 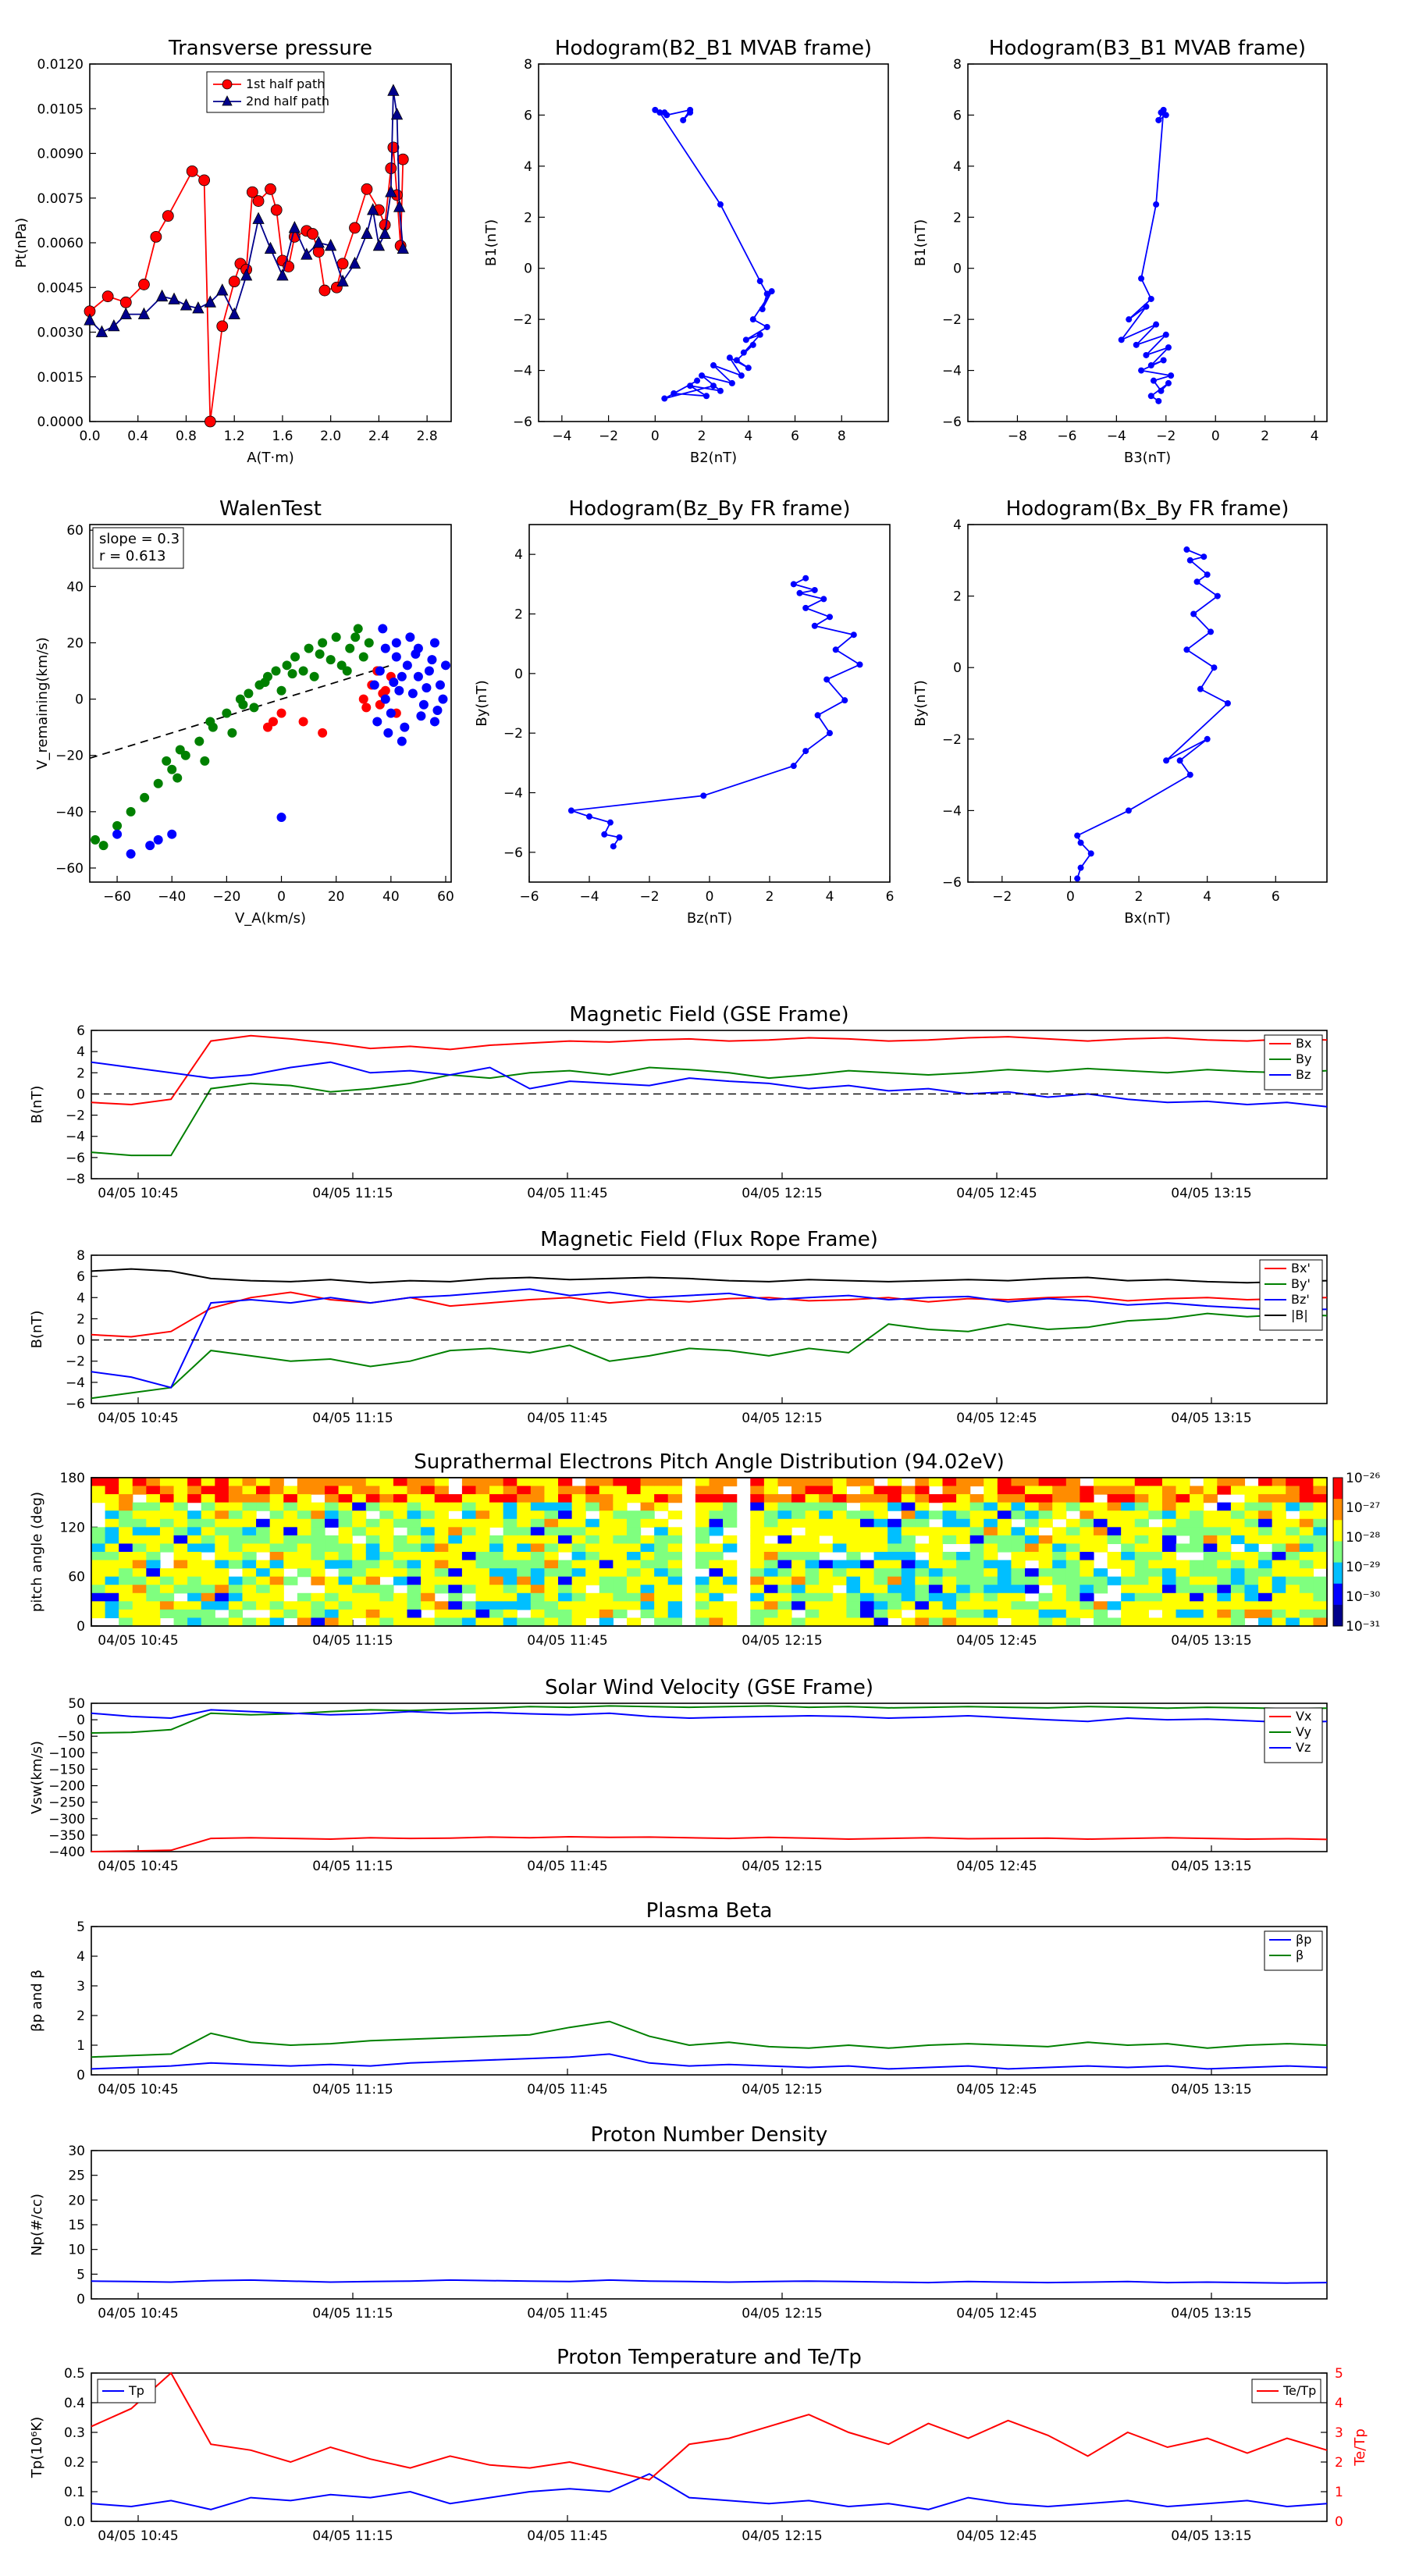 What do you see at coordinates (1018, 436) in the screenshot?
I see `x-tick-label: −8` at bounding box center [1018, 436].